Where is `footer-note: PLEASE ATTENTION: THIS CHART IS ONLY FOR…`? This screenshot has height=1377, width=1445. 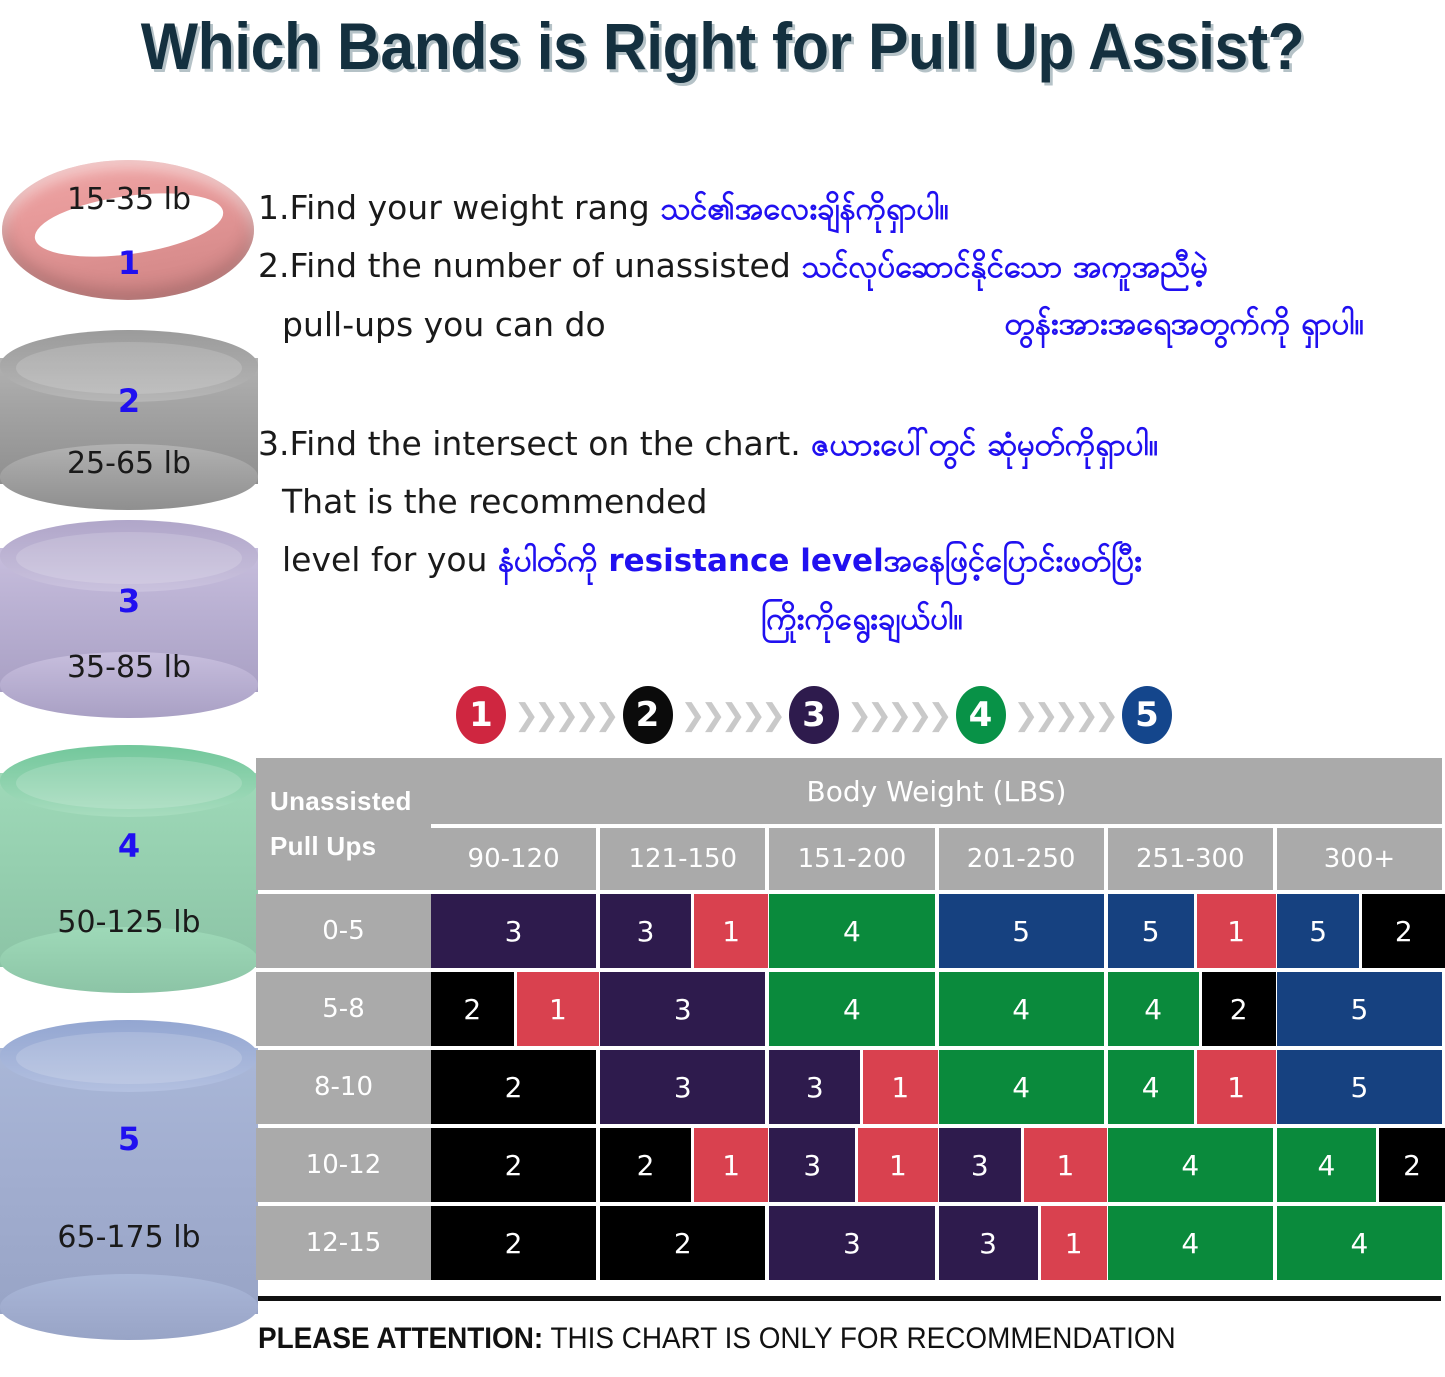
footer-note: PLEASE ATTENTION: THIS CHART IS ONLY FOR… is located at coordinates (809, 1339).